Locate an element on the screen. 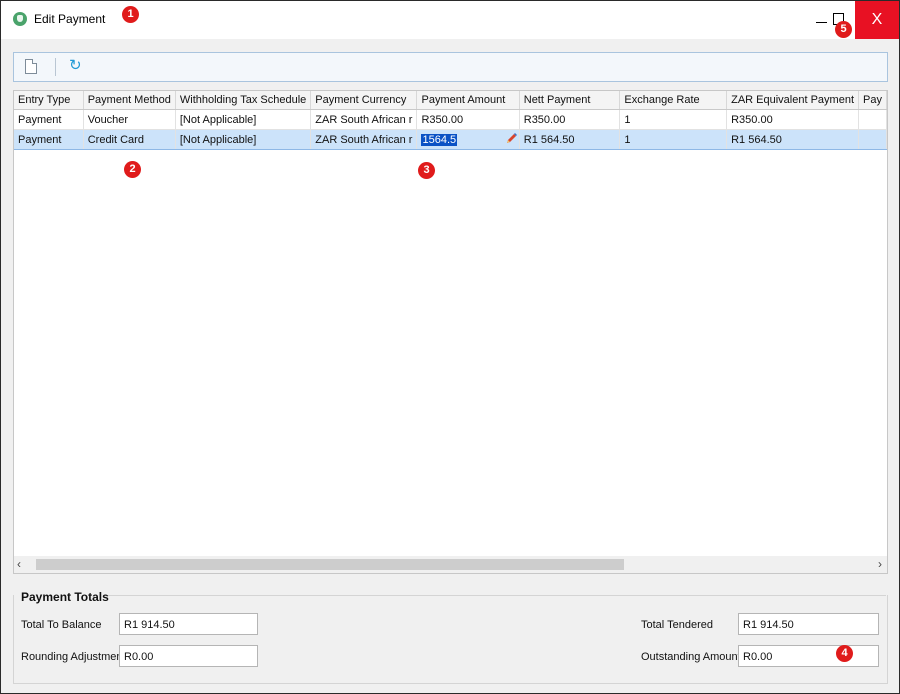 The image size is (900, 694). toolbar-separator is located at coordinates (55, 67).